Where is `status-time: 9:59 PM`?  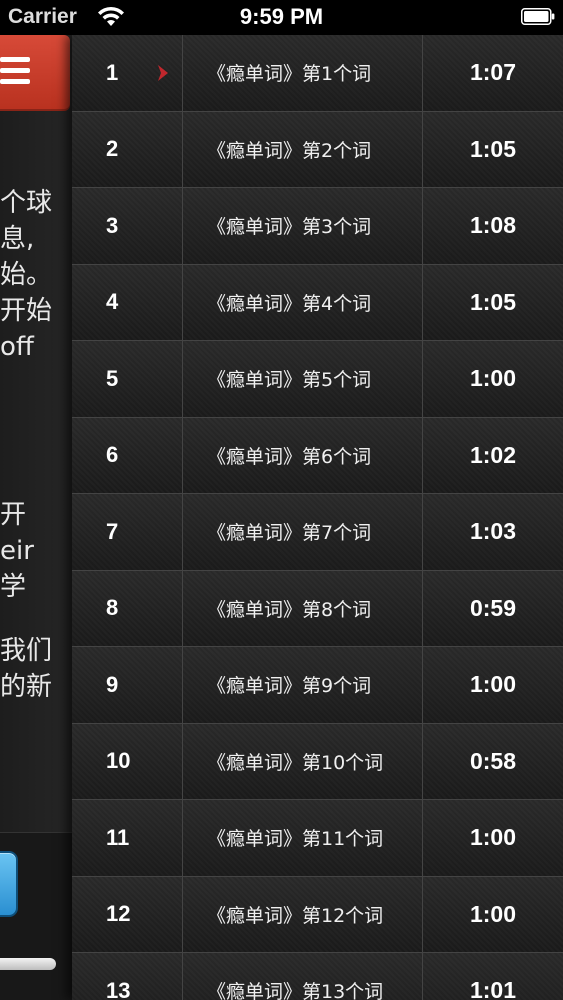
status-time: 9:59 PM is located at coordinates (281, 16).